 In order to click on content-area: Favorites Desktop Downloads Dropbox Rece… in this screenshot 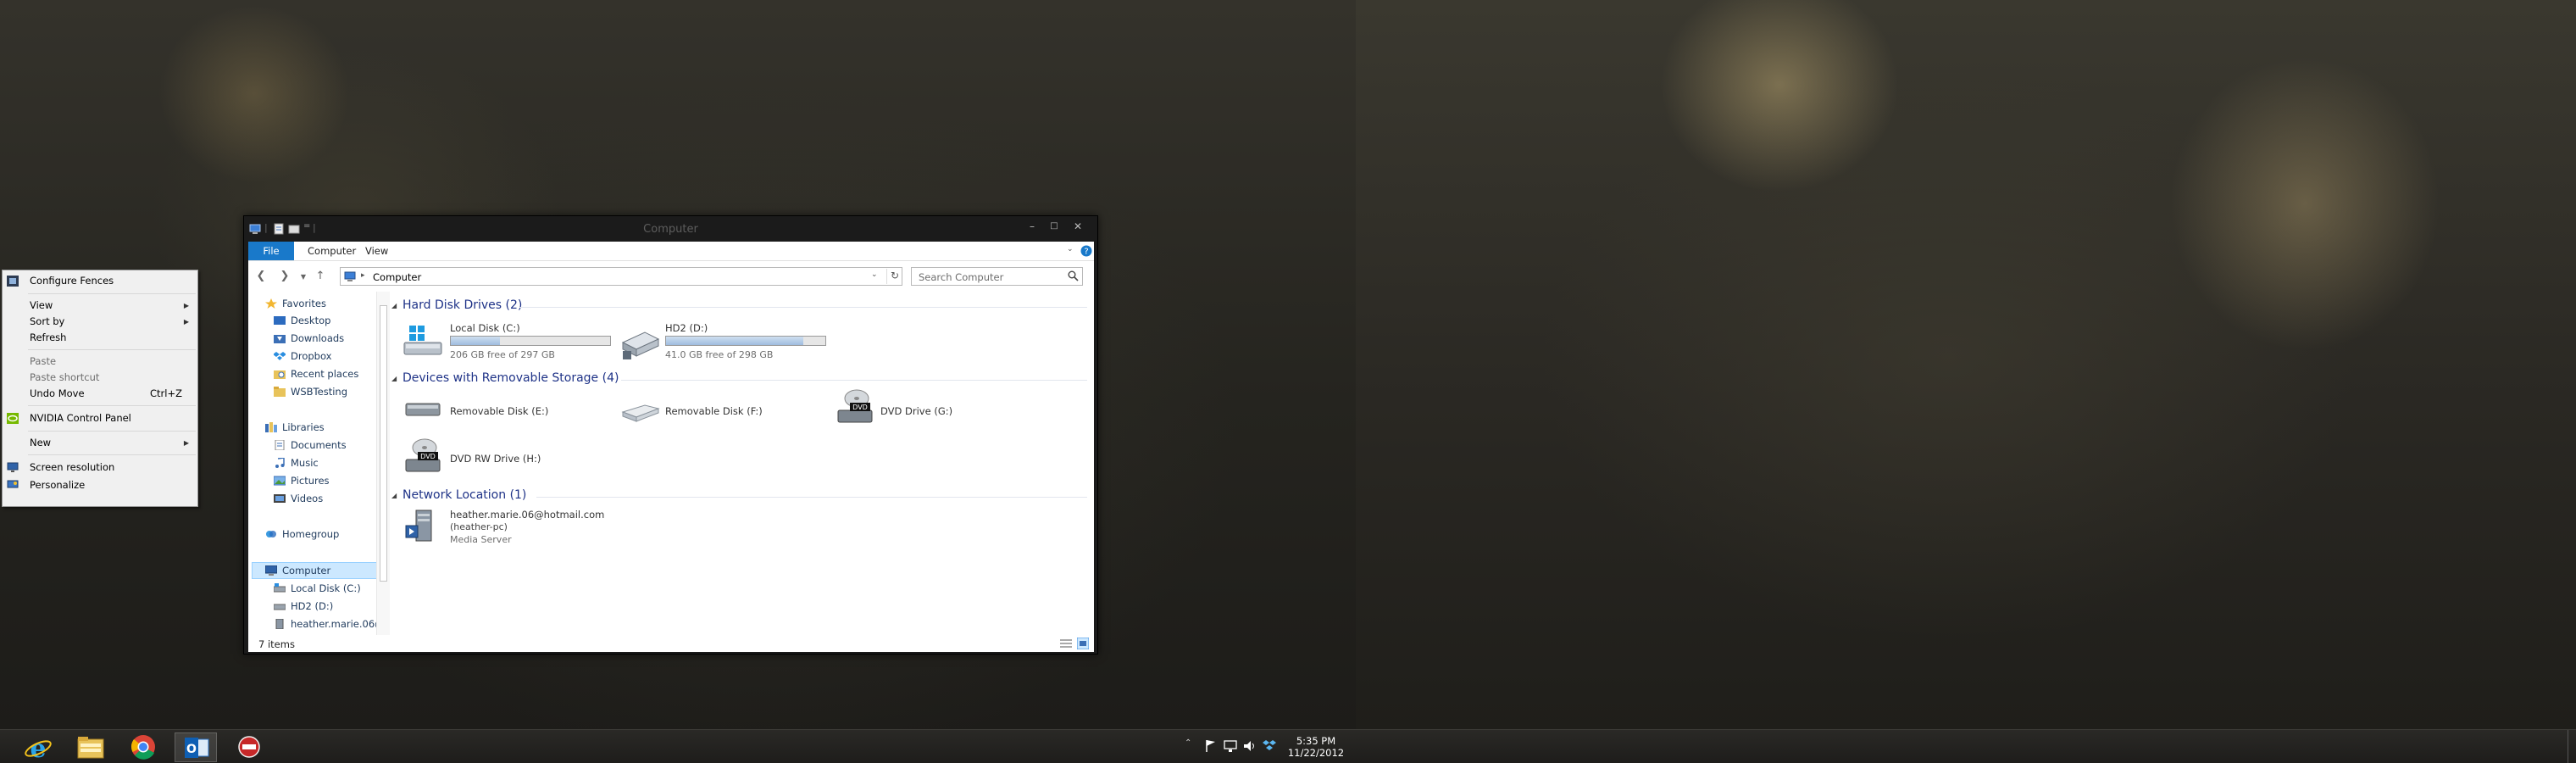, I will do `click(671, 463)`.